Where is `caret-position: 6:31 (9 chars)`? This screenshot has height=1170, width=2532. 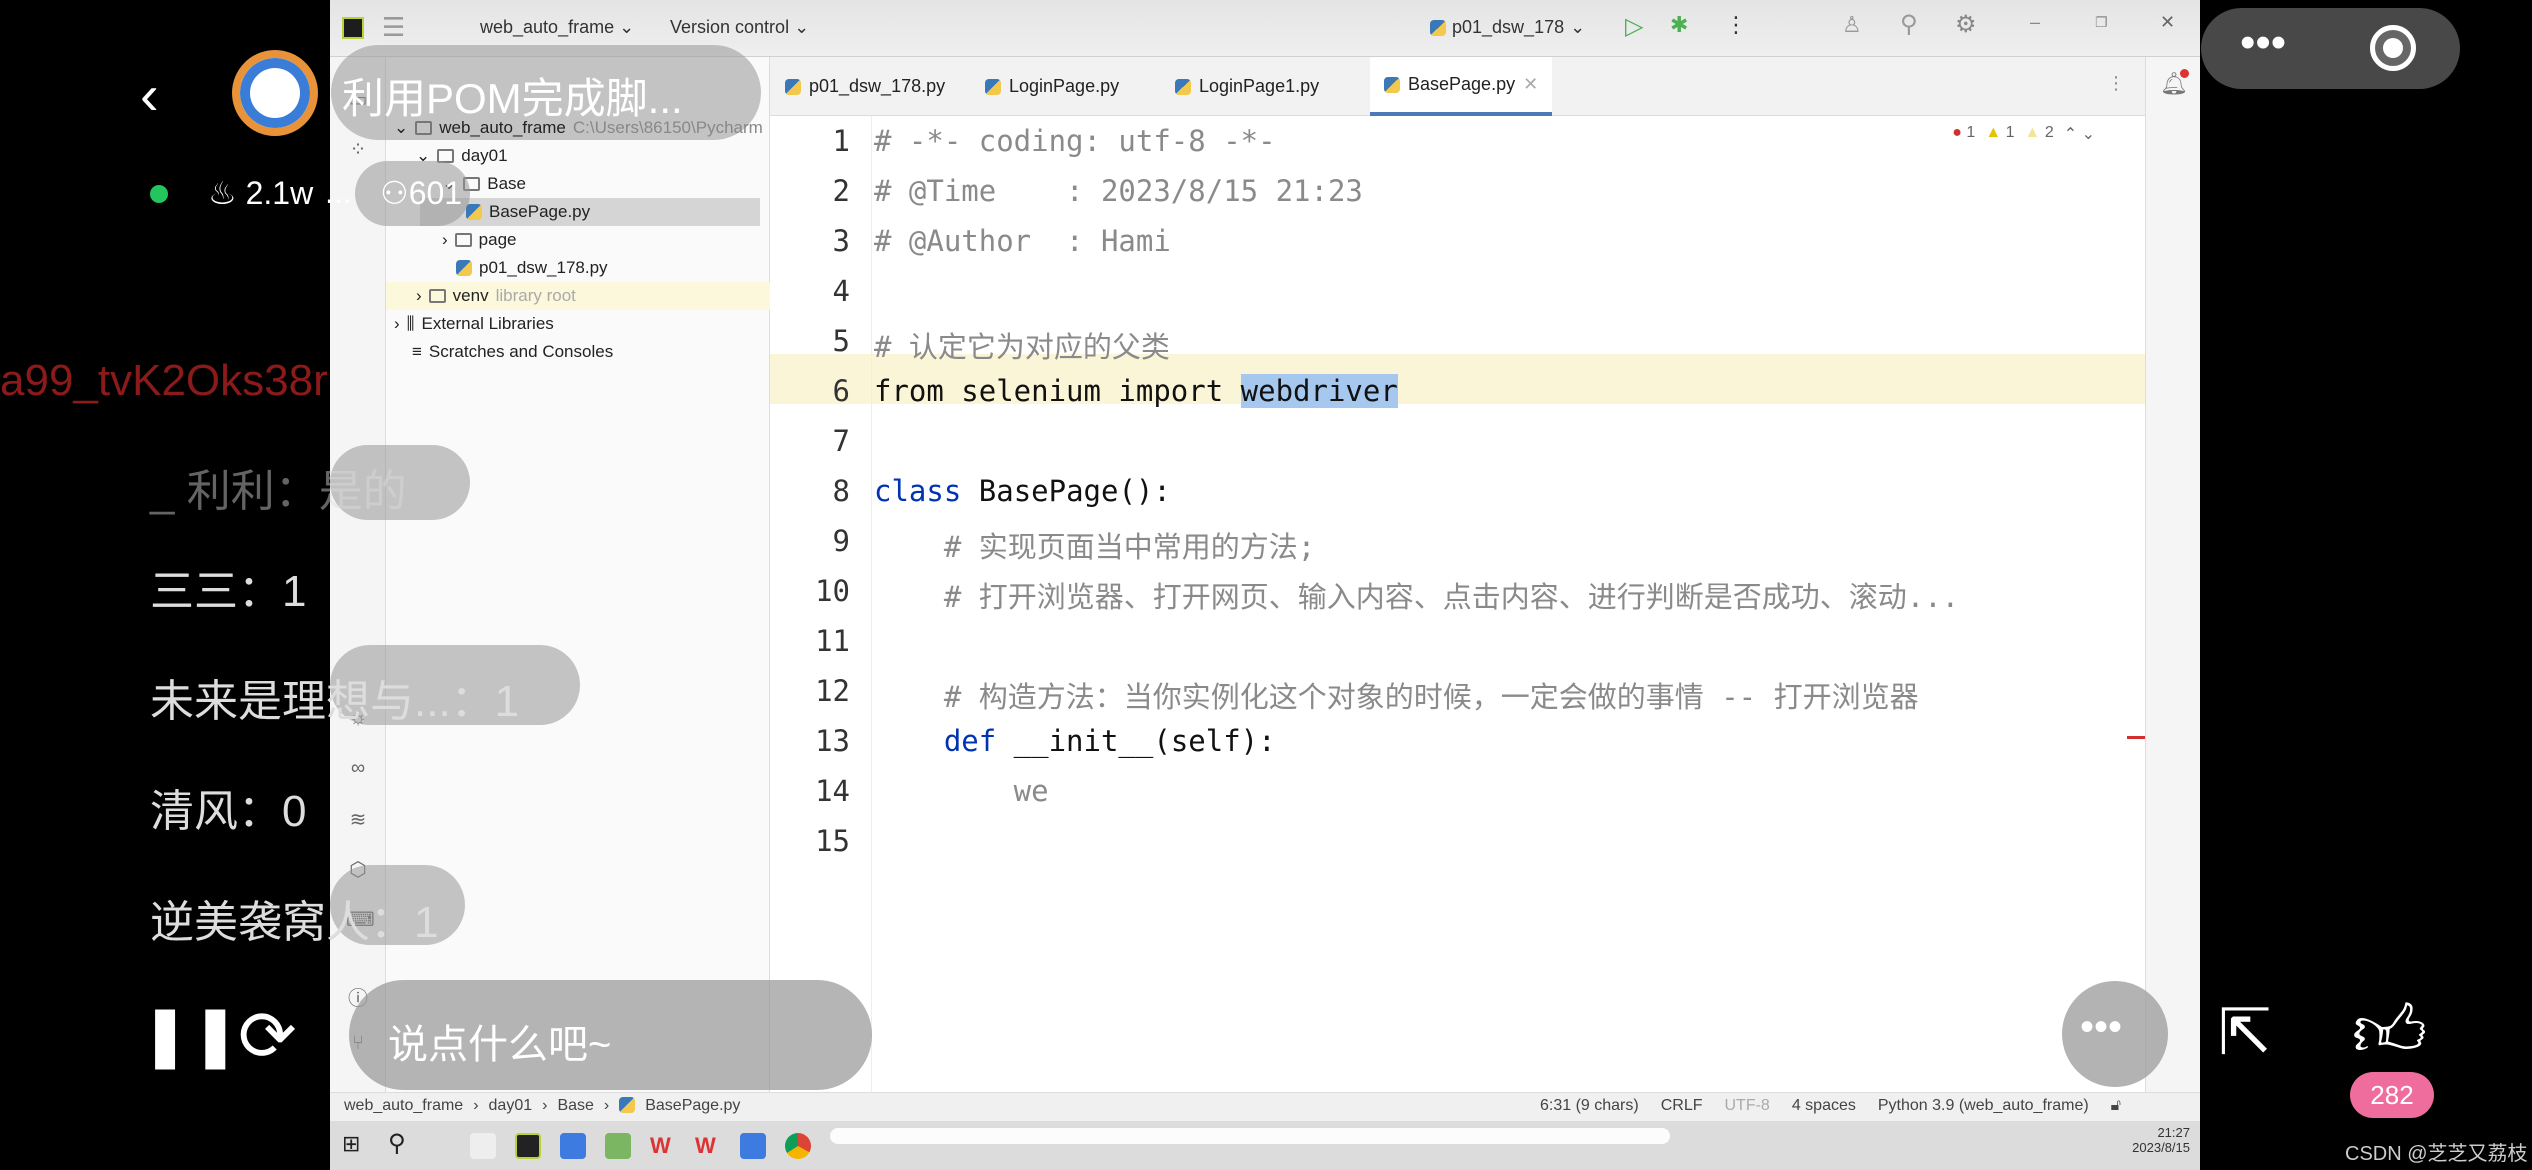 caret-position: 6:31 (9 chars) is located at coordinates (1589, 1106).